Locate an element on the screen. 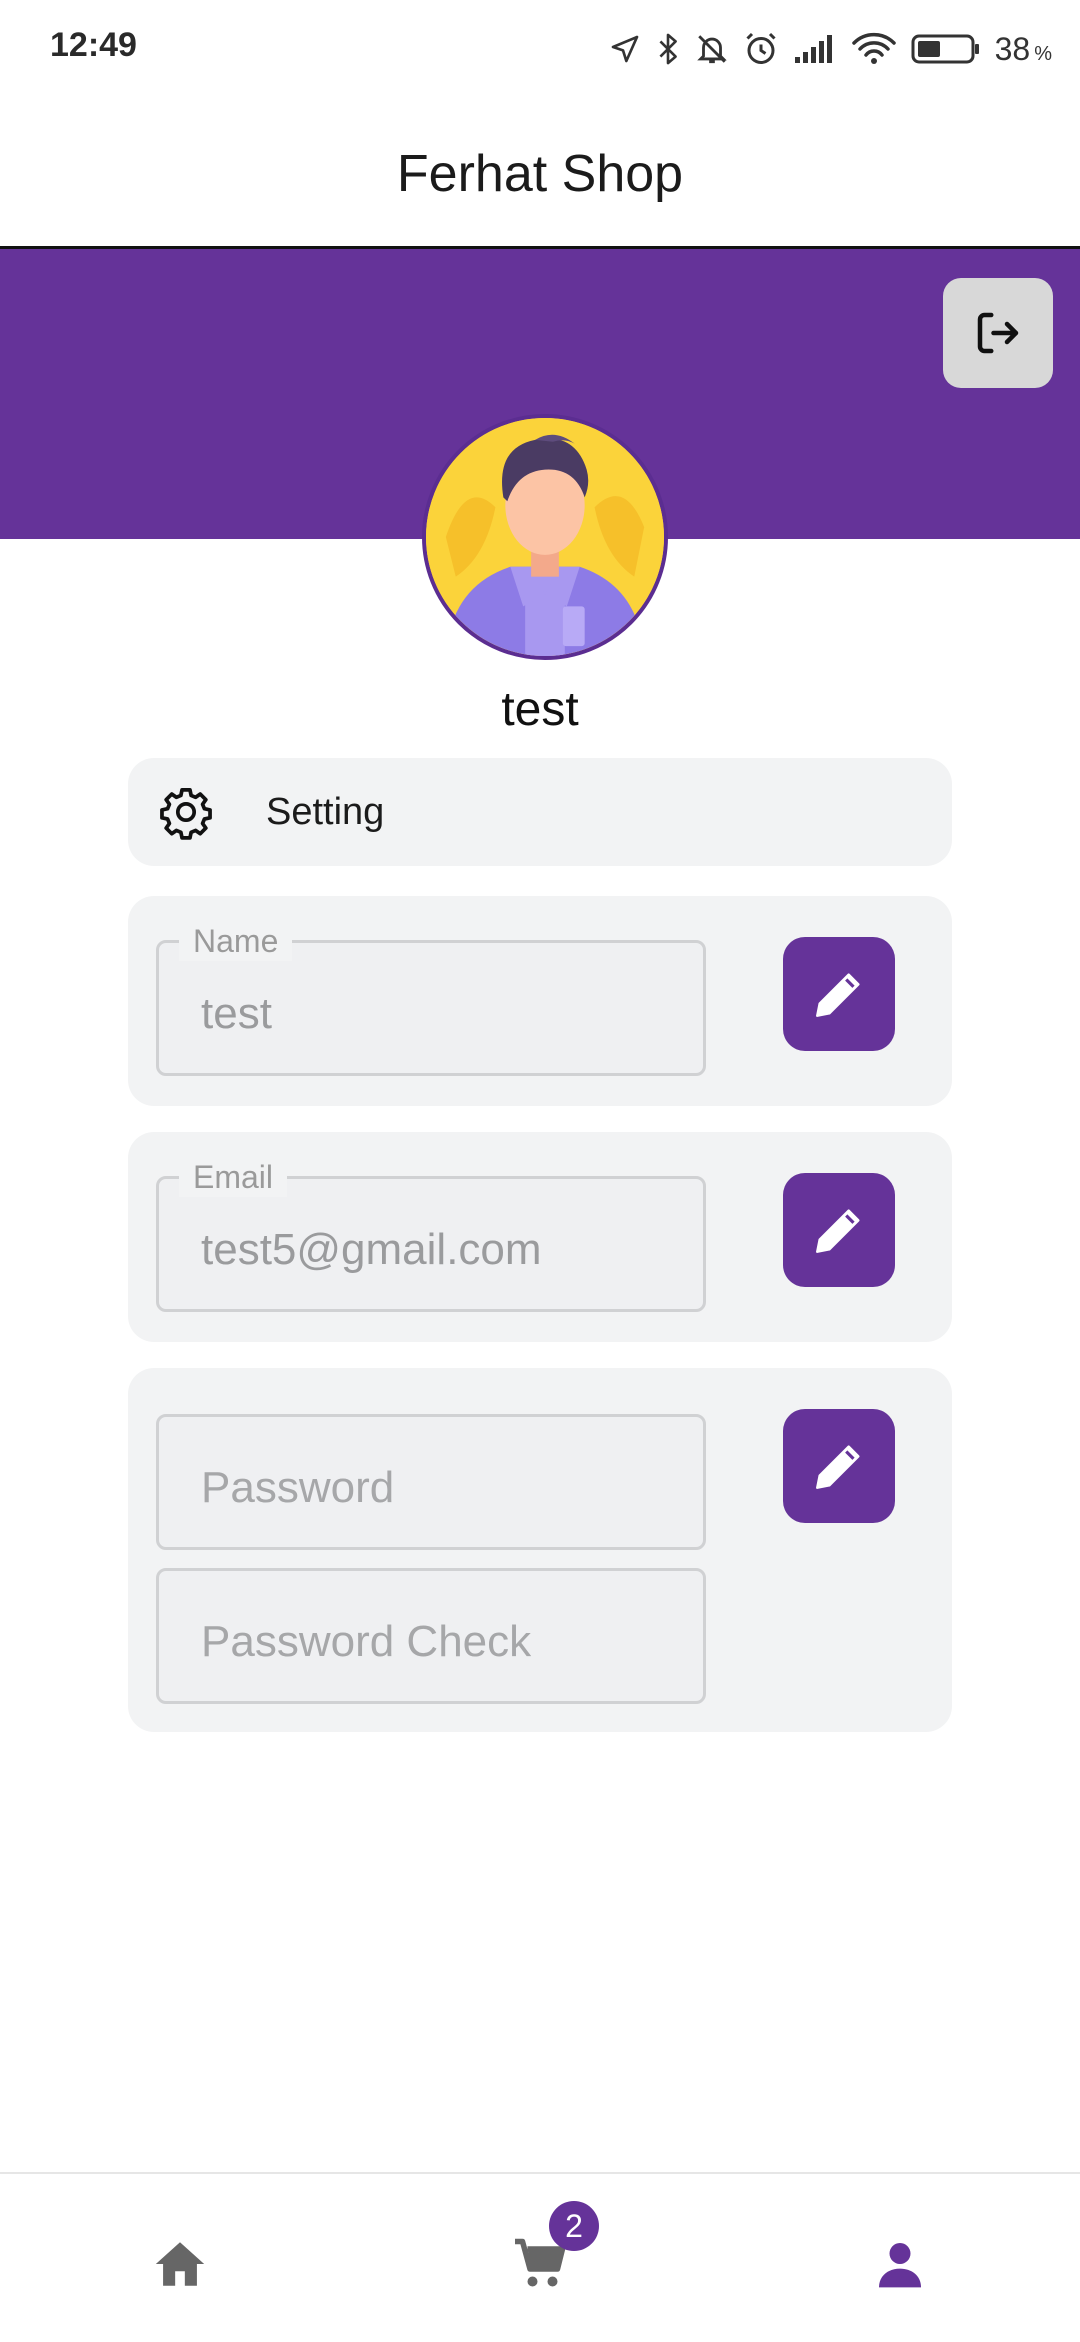 This screenshot has width=1080, height=2342. battery-percent: 38% is located at coordinates (1023, 48).